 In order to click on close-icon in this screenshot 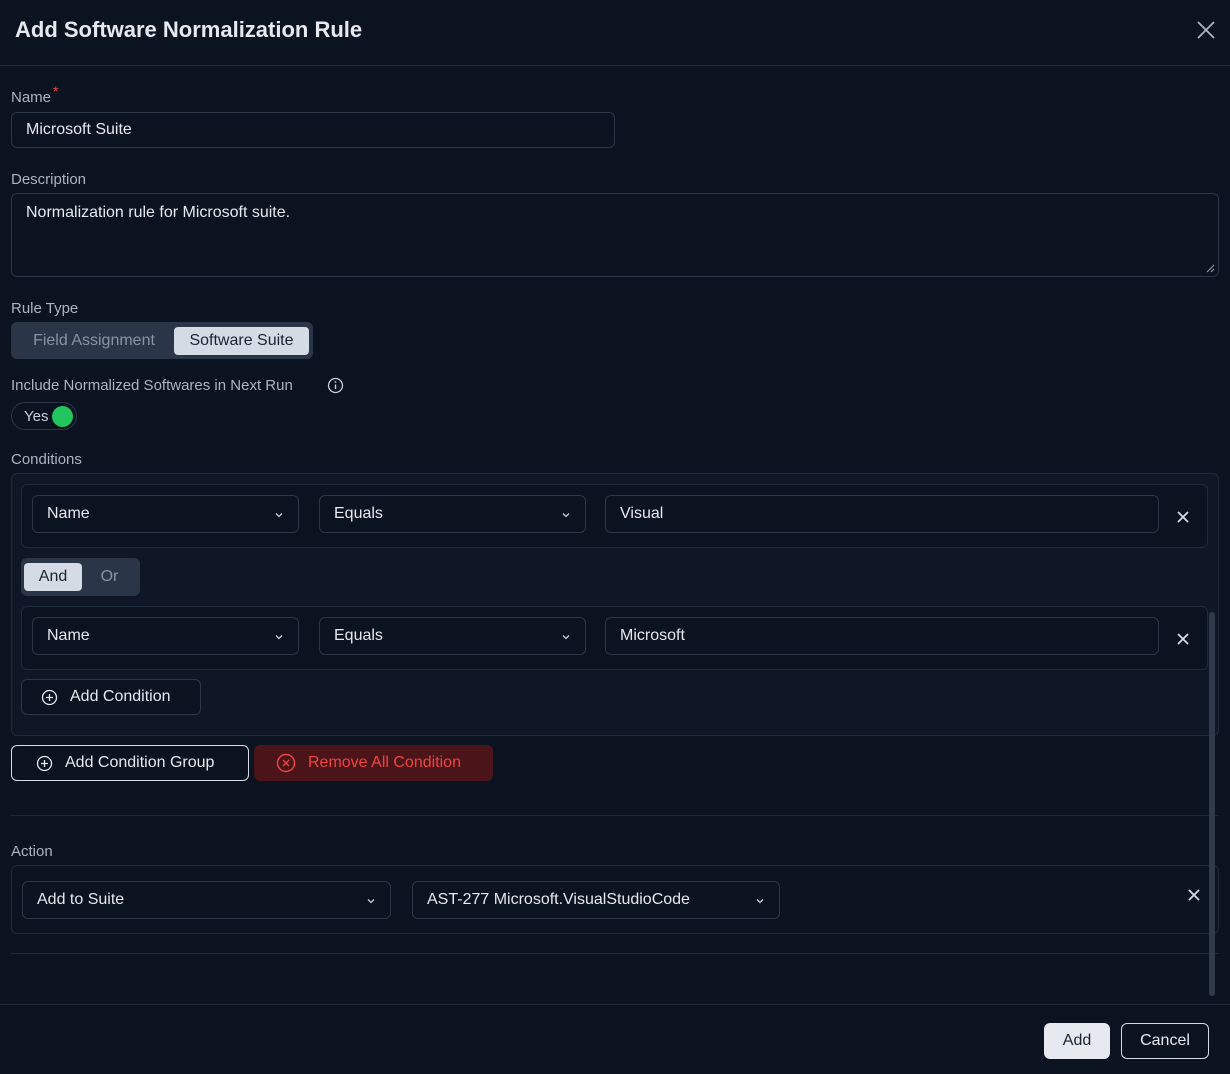, I will do `click(1206, 30)`.